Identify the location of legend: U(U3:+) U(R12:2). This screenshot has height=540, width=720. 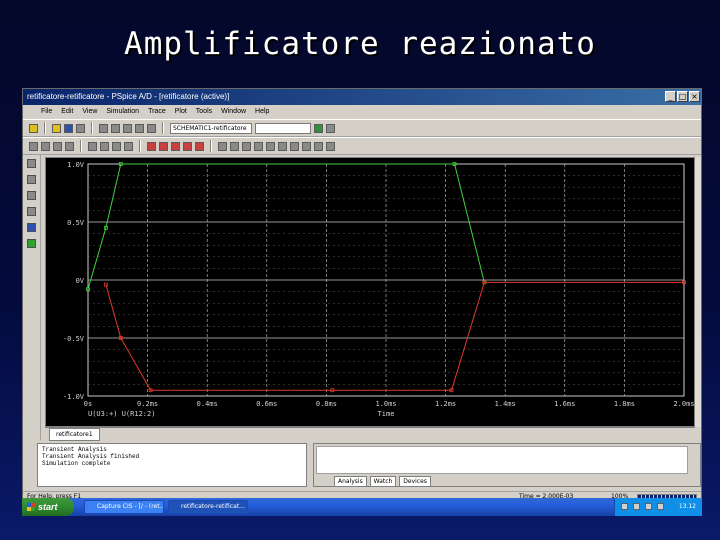
(121, 414).